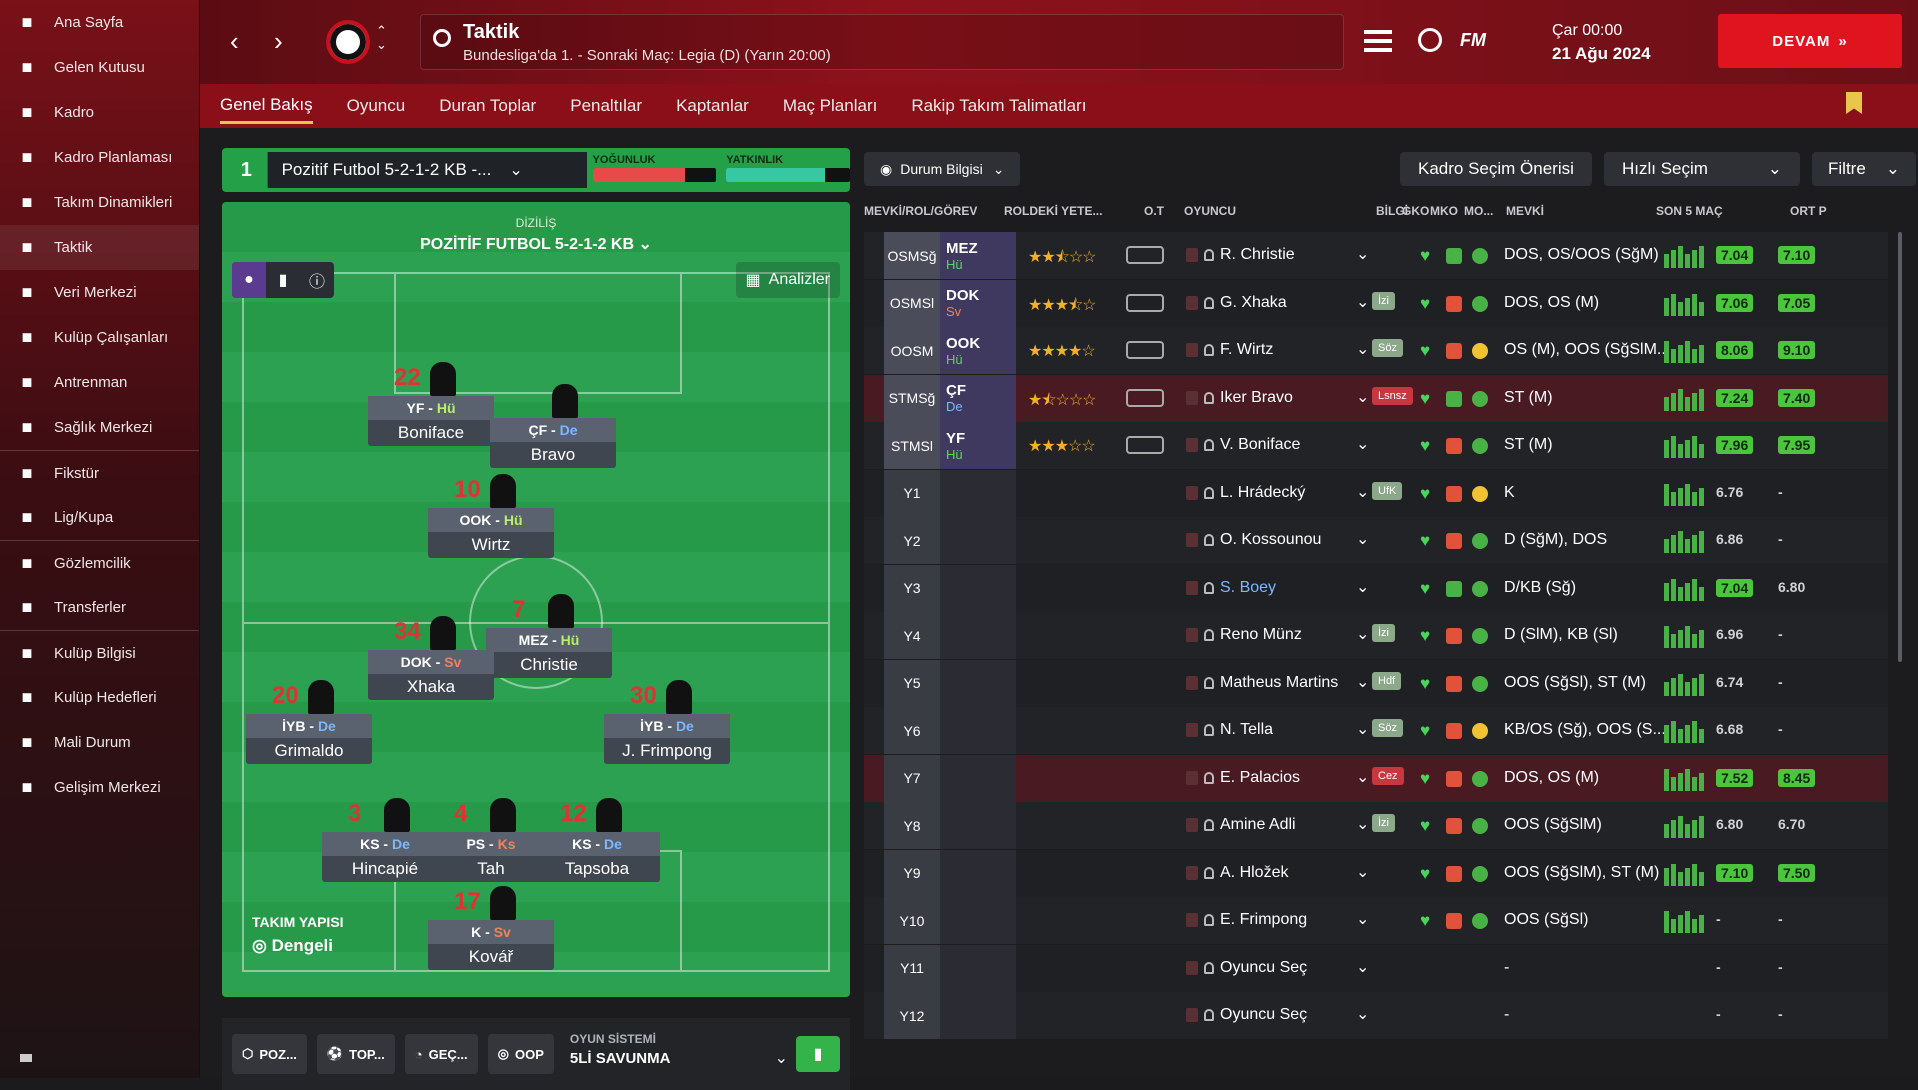 Image resolution: width=1918 pixels, height=1090 pixels. What do you see at coordinates (99, 517) in the screenshot?
I see `sidebar-item-11: ■ Lig/Kupa` at bounding box center [99, 517].